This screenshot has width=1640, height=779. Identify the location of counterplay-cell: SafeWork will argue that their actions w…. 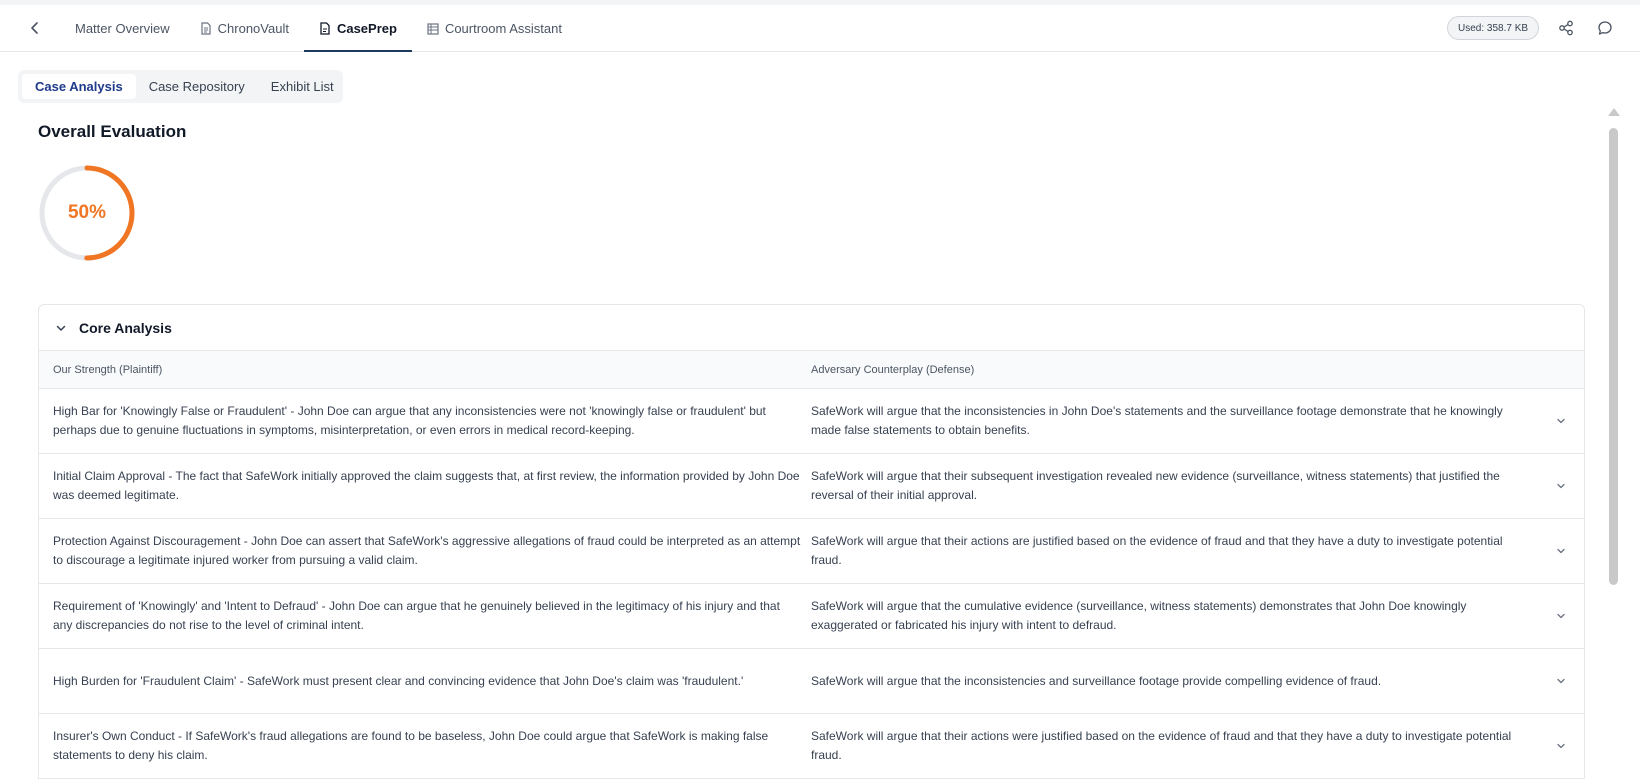
(1161, 745).